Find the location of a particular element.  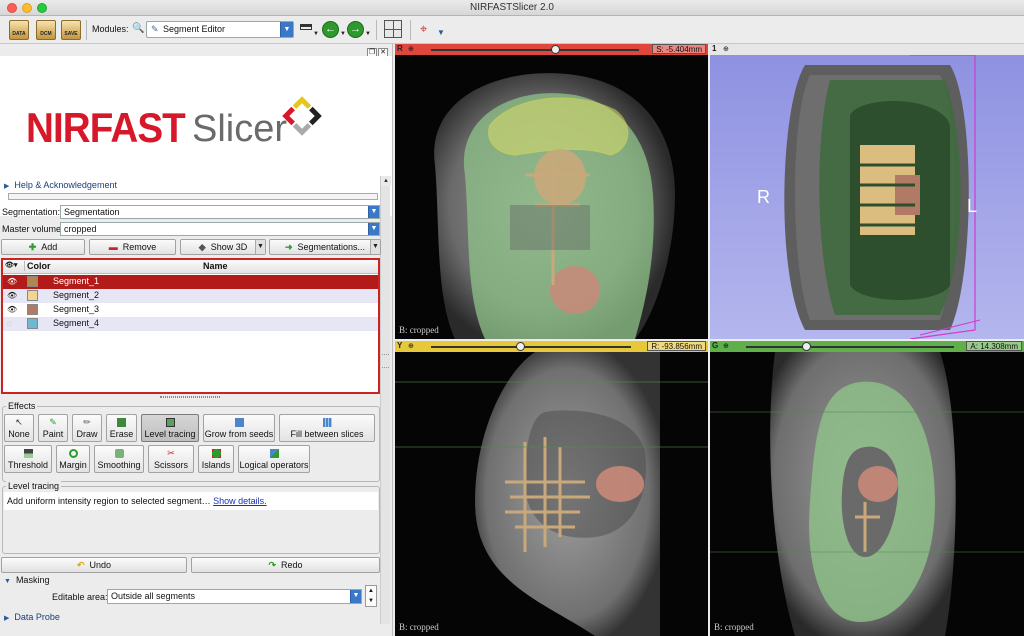

red-slice-offset: S: -5.404mm is located at coordinates (679, 49).